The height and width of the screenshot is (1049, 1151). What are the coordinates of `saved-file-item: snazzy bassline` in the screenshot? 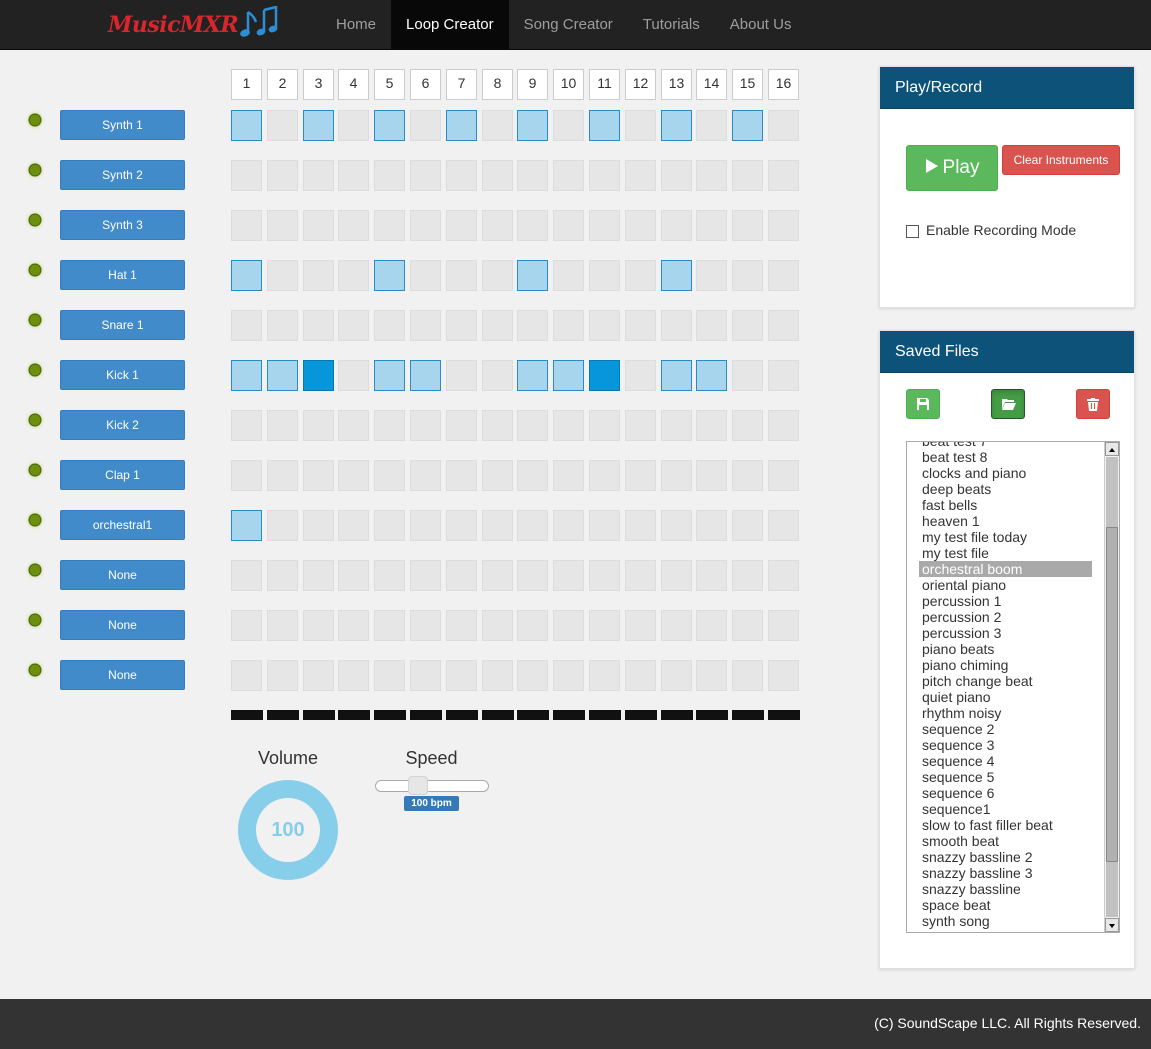 It's located at (1006, 889).